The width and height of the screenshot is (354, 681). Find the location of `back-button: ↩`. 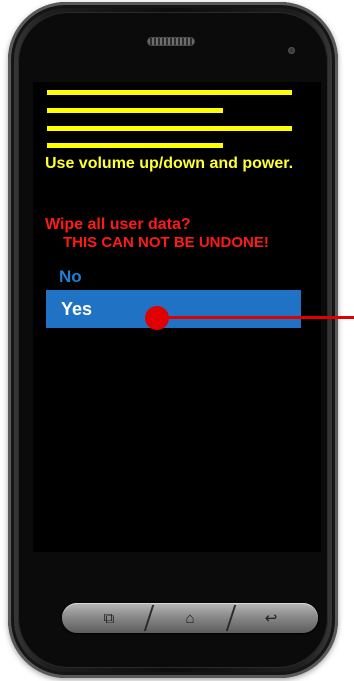

back-button: ↩ is located at coordinates (271, 618).